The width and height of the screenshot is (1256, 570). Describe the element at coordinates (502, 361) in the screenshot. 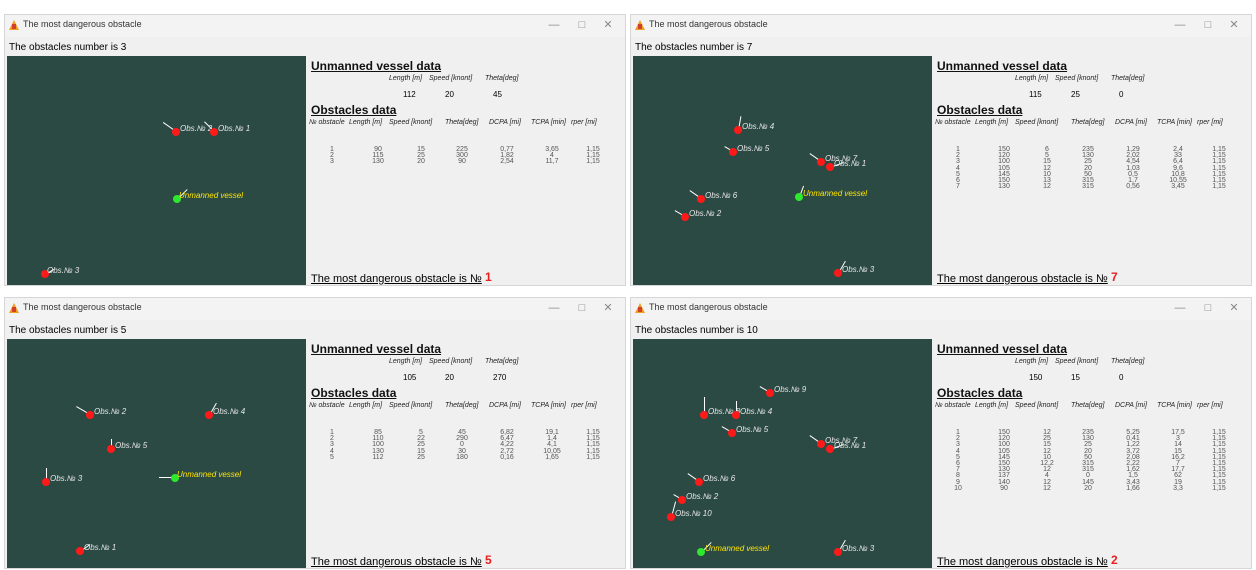

I see `vessel-column-header: Theta[deg]` at that location.